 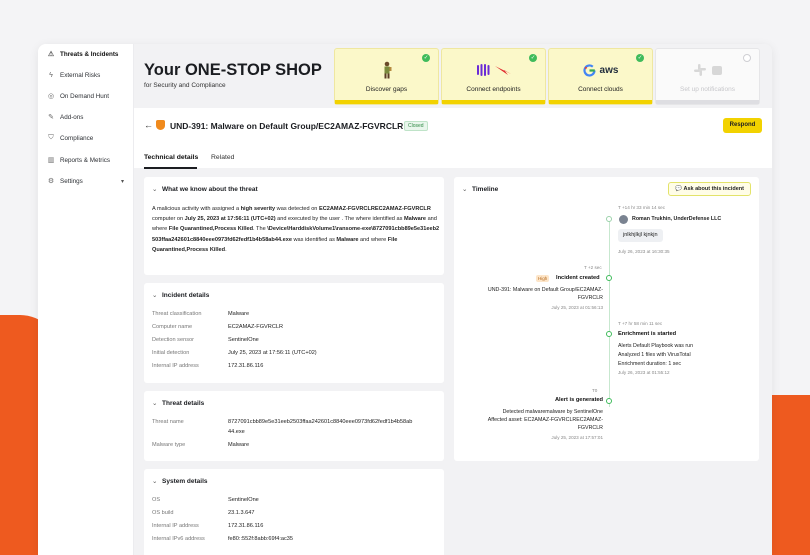 What do you see at coordinates (171, 157) in the screenshot?
I see `tab-technical-details: Technical details` at bounding box center [171, 157].